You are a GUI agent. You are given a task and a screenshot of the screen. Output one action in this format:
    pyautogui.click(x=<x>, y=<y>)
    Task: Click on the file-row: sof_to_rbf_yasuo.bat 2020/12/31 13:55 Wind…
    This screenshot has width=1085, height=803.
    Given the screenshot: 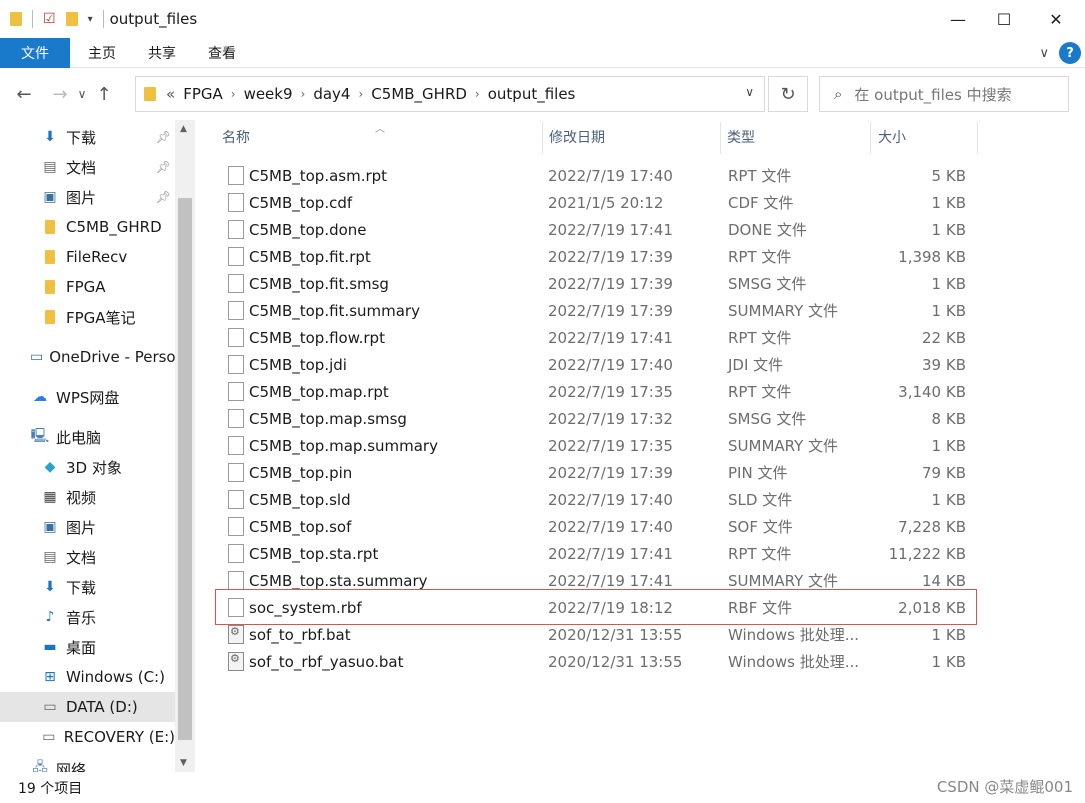 What is the action you would take?
    pyautogui.click(x=600, y=661)
    